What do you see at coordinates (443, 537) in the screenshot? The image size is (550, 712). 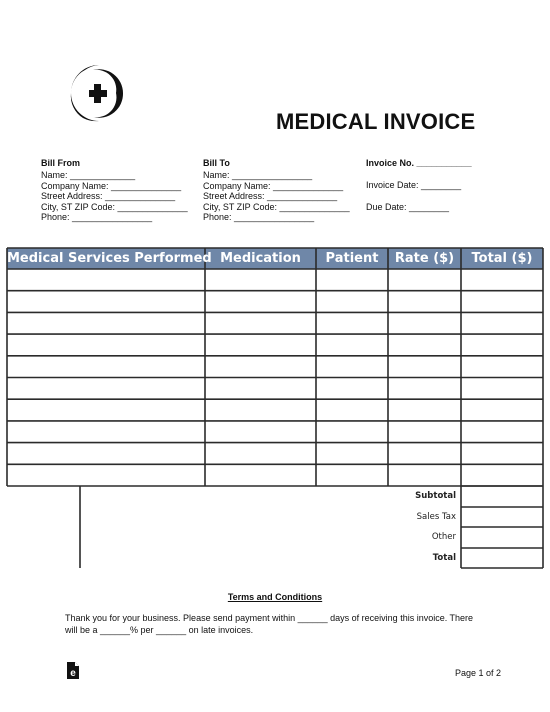 I see `other-label: Other` at bounding box center [443, 537].